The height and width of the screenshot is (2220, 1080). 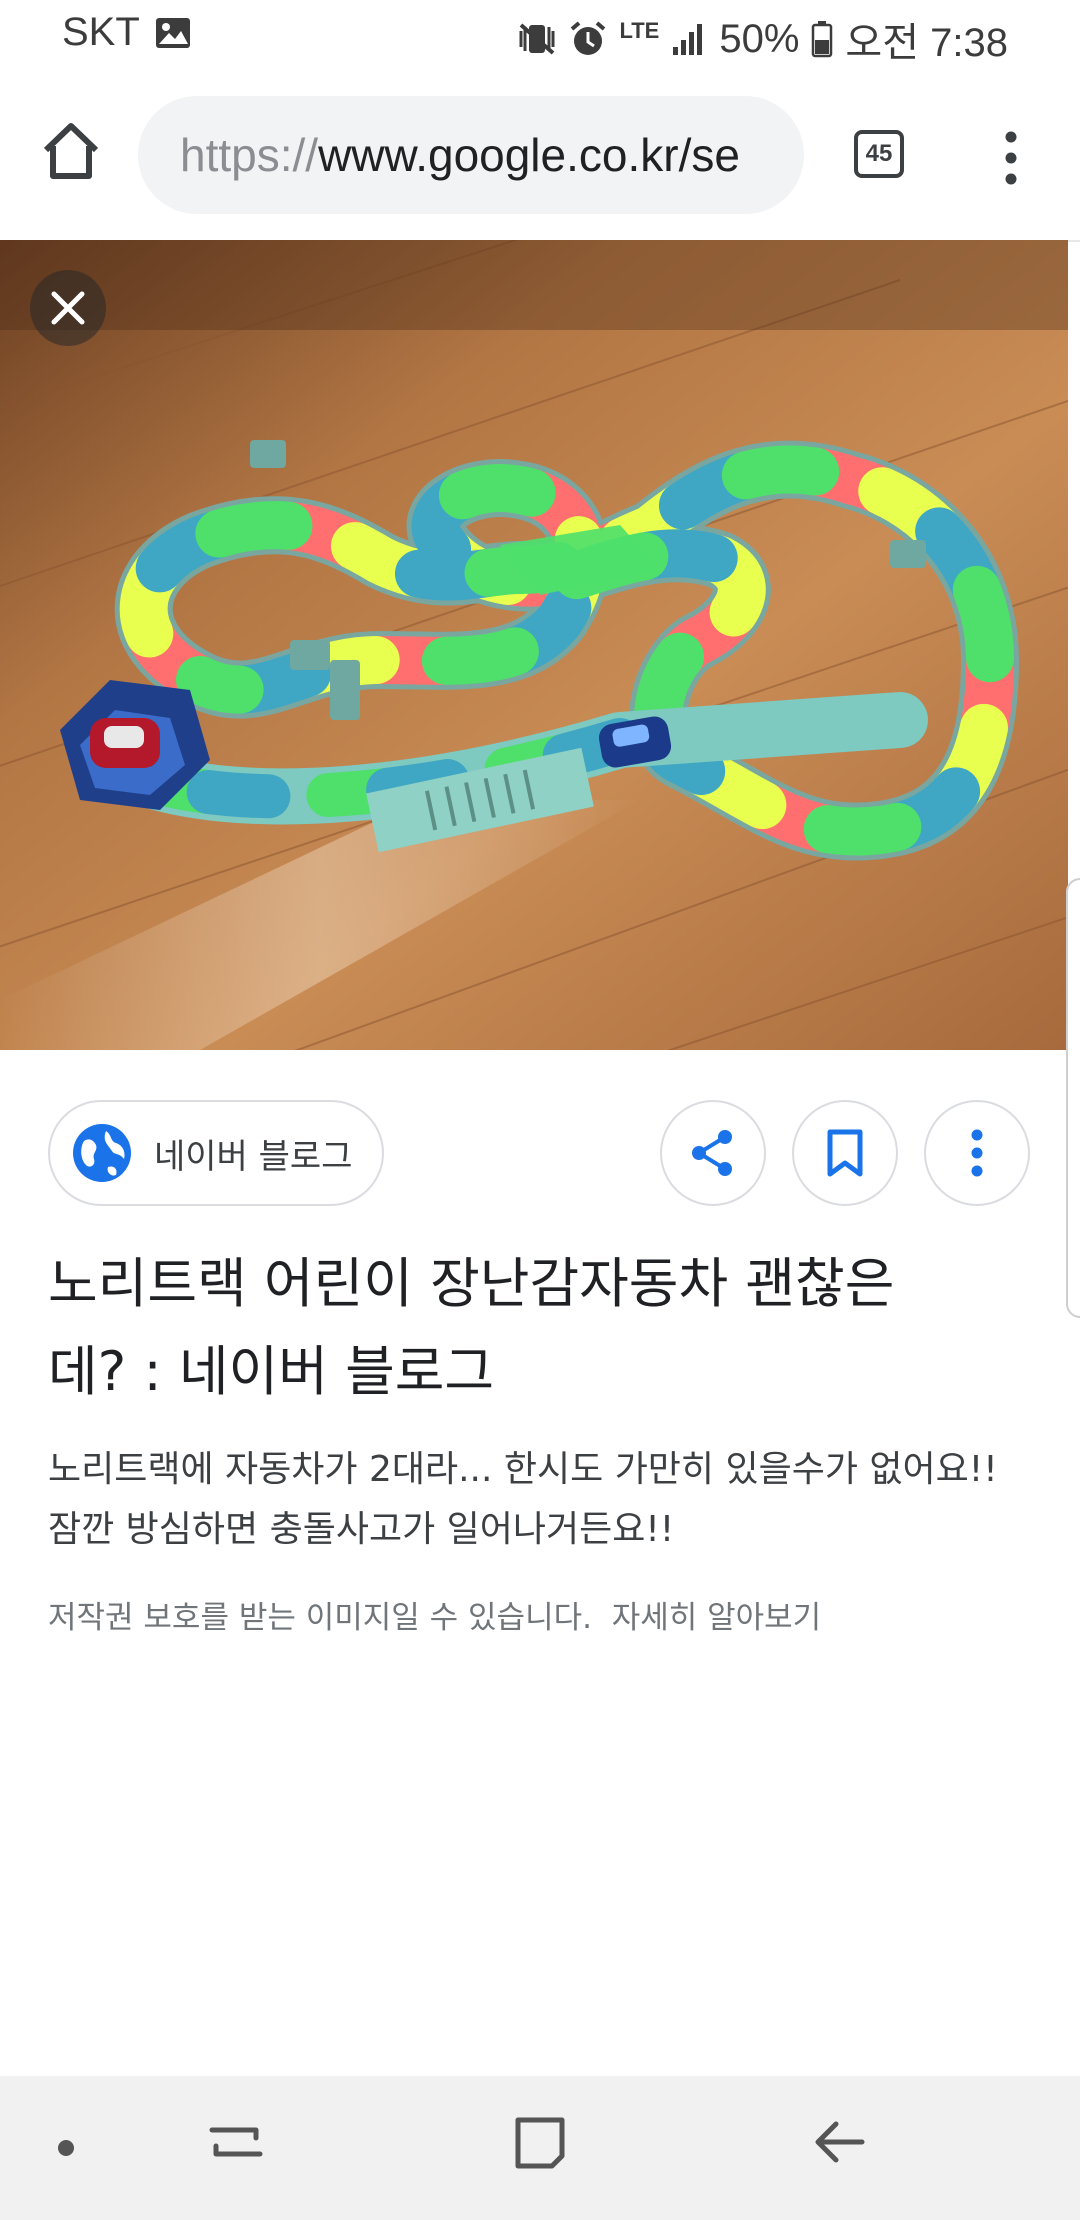 I want to click on bookmark-icon, so click(x=845, y=1153).